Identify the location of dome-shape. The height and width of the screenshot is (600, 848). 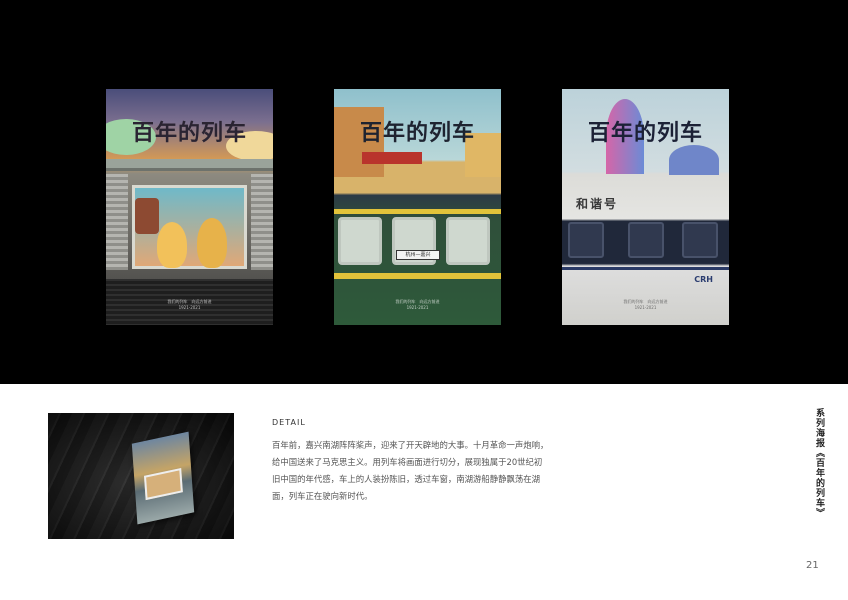
(694, 160).